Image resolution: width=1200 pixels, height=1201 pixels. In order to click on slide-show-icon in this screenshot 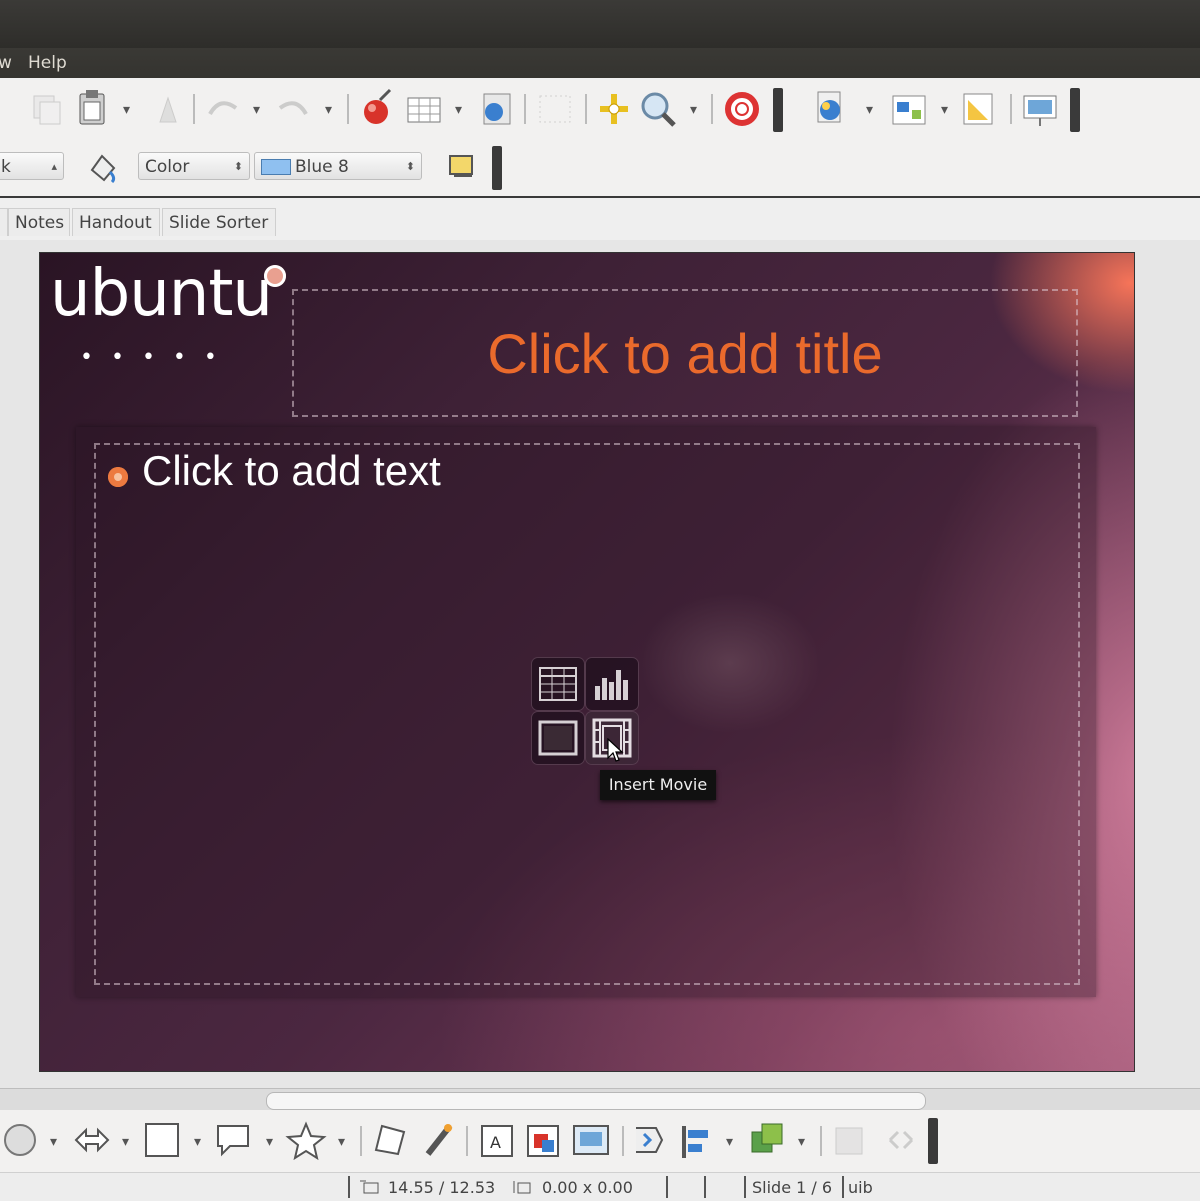, I will do `click(1040, 110)`.